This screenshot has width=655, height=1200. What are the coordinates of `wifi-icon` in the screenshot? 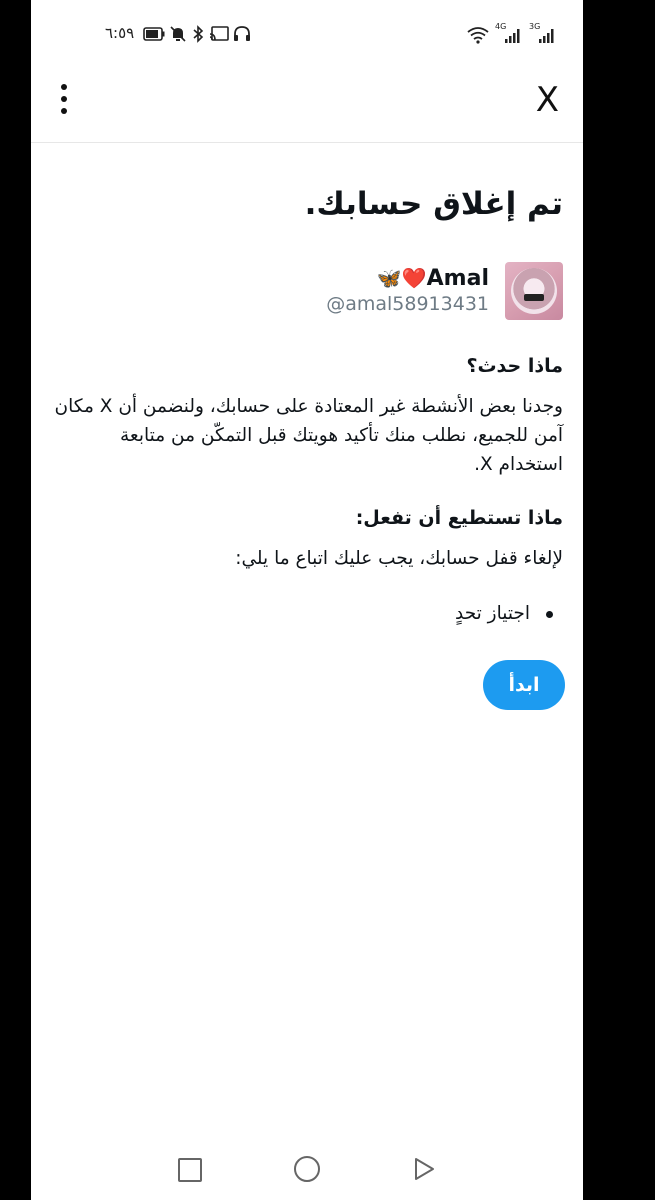 It's located at (478, 35).